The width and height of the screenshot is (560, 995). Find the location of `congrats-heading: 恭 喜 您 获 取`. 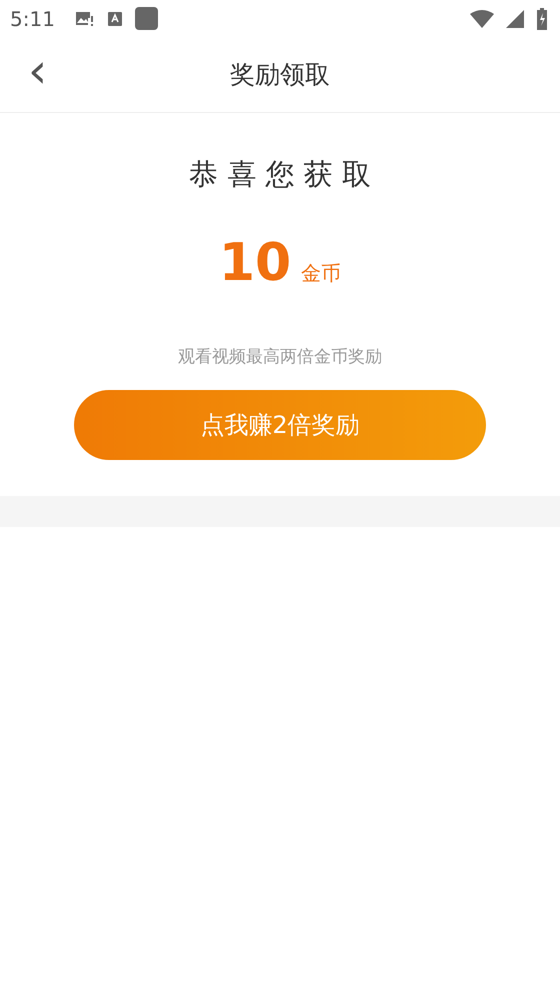

congrats-heading: 恭 喜 您 获 取 is located at coordinates (280, 174).